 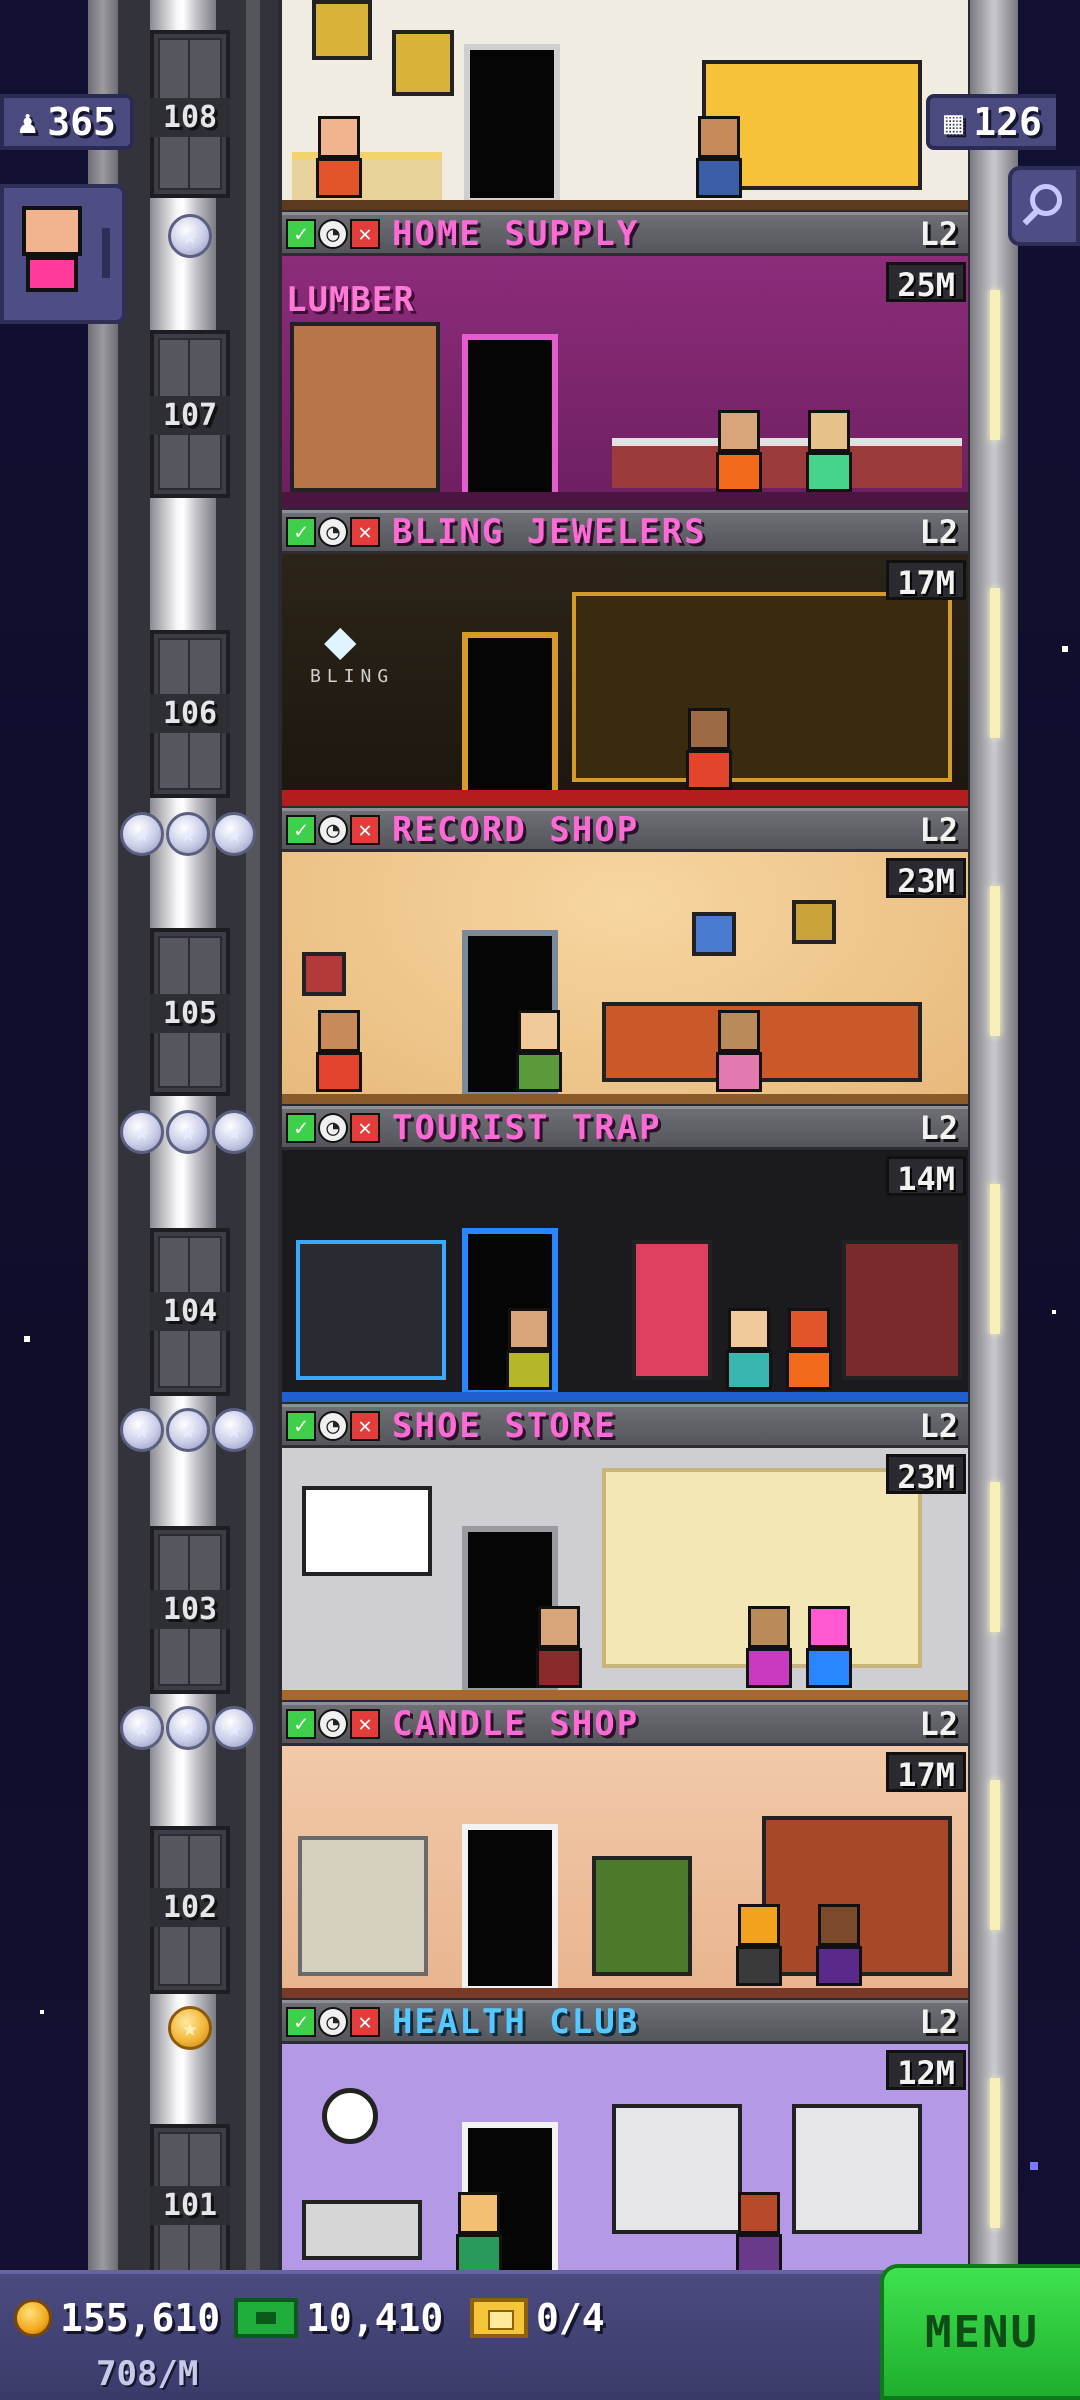 I want to click on store-label-bar: ✓ ◔ ✕ SHOE STORE L2, so click(x=625, y=1426).